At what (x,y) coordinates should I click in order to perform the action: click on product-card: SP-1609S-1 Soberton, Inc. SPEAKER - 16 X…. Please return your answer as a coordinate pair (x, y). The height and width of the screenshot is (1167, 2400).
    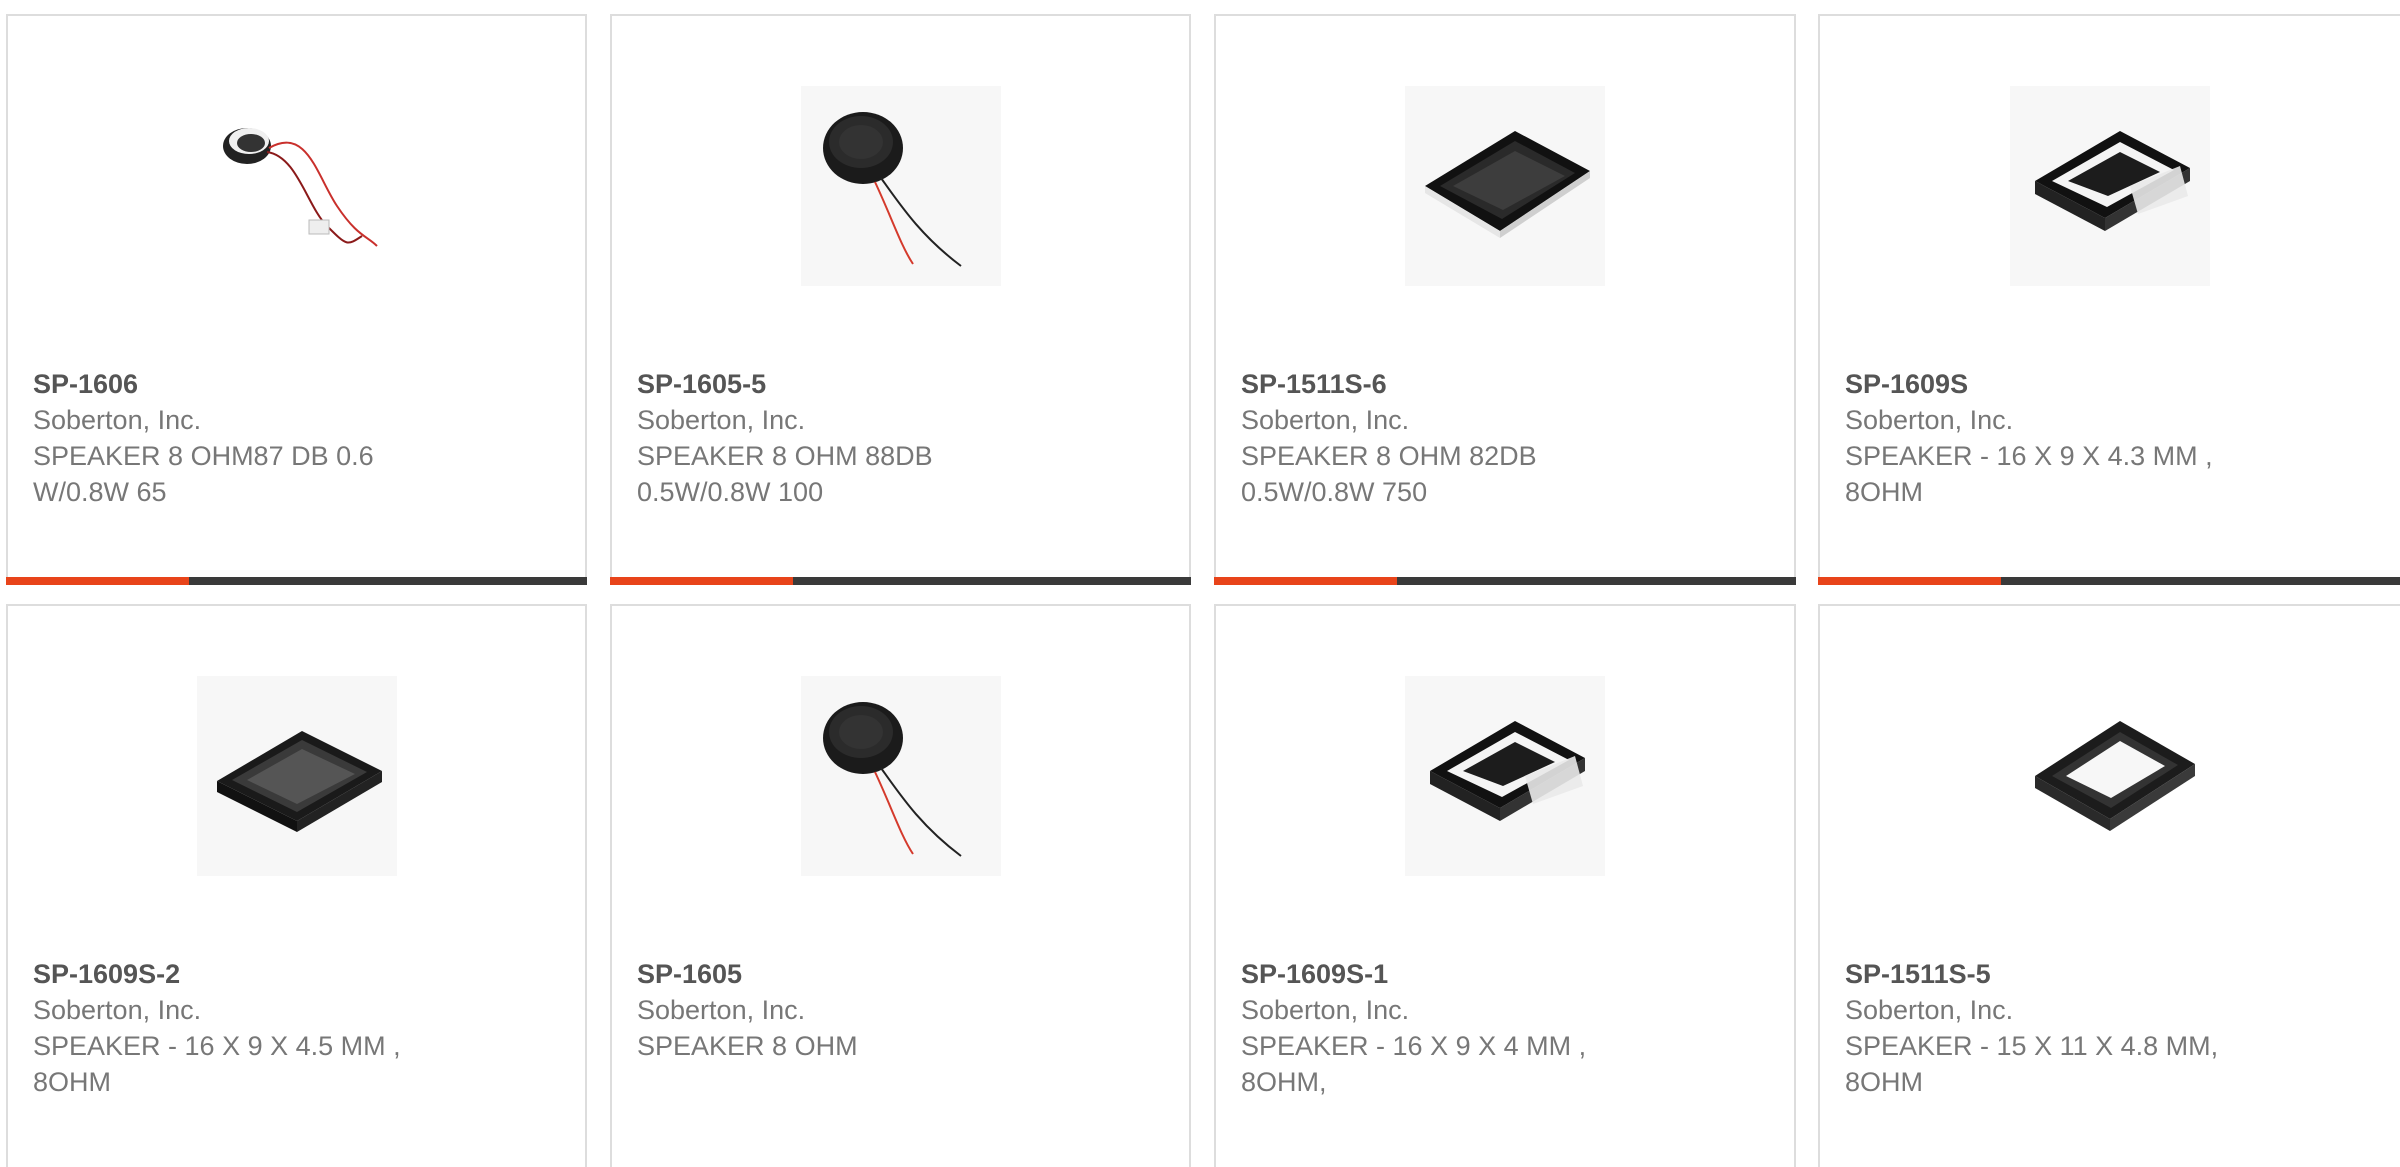
    Looking at the image, I should click on (1505, 885).